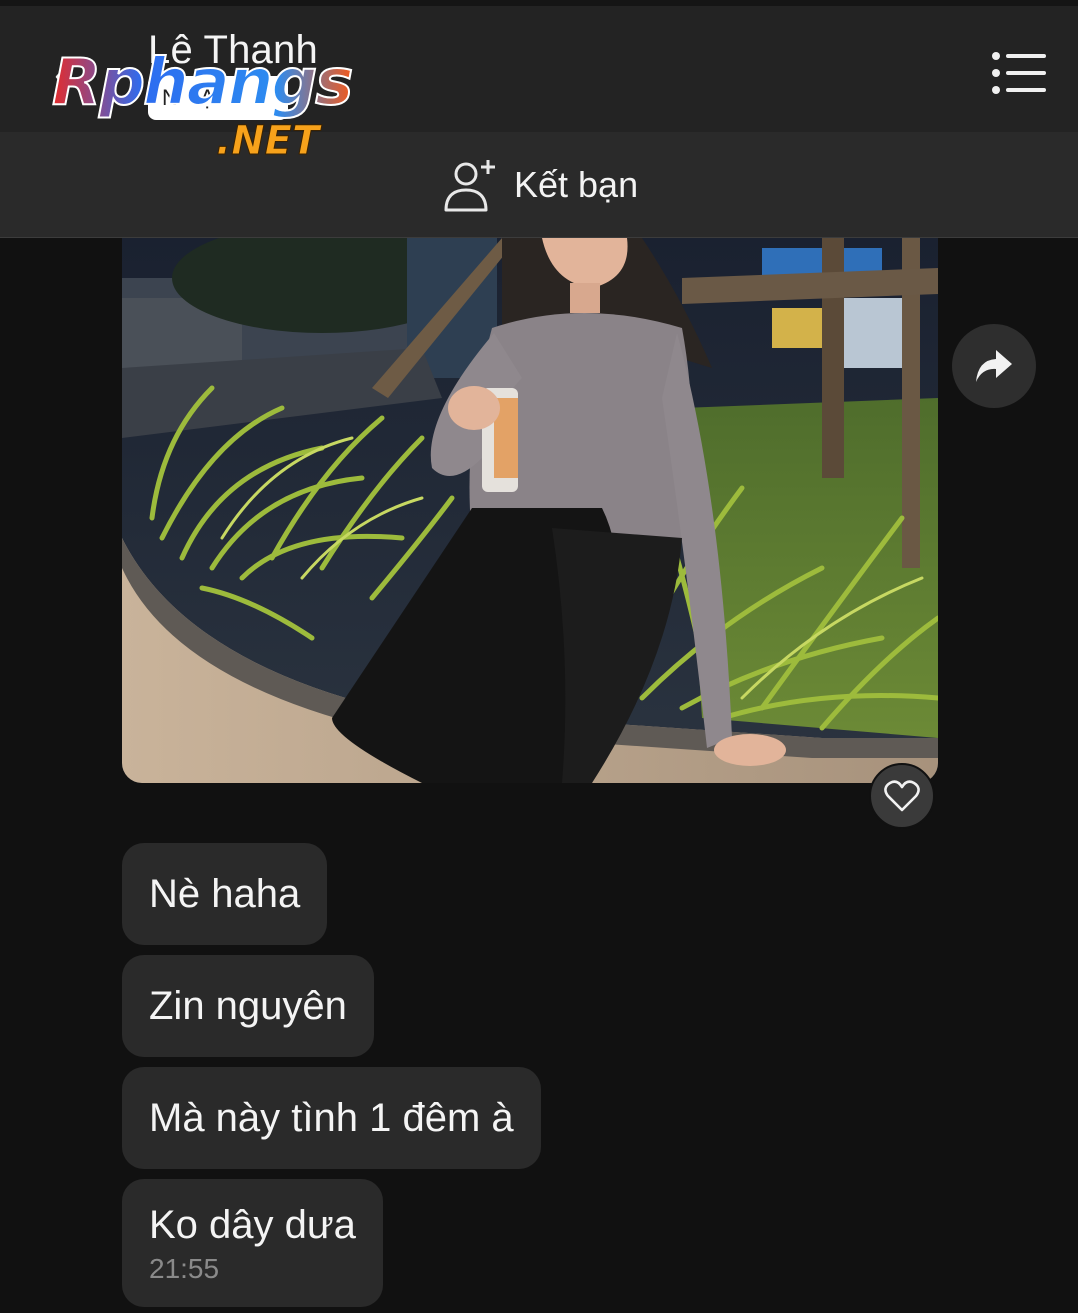 Image resolution: width=1078 pixels, height=1313 pixels. I want to click on message-bubble: Nè haha, so click(225, 894).